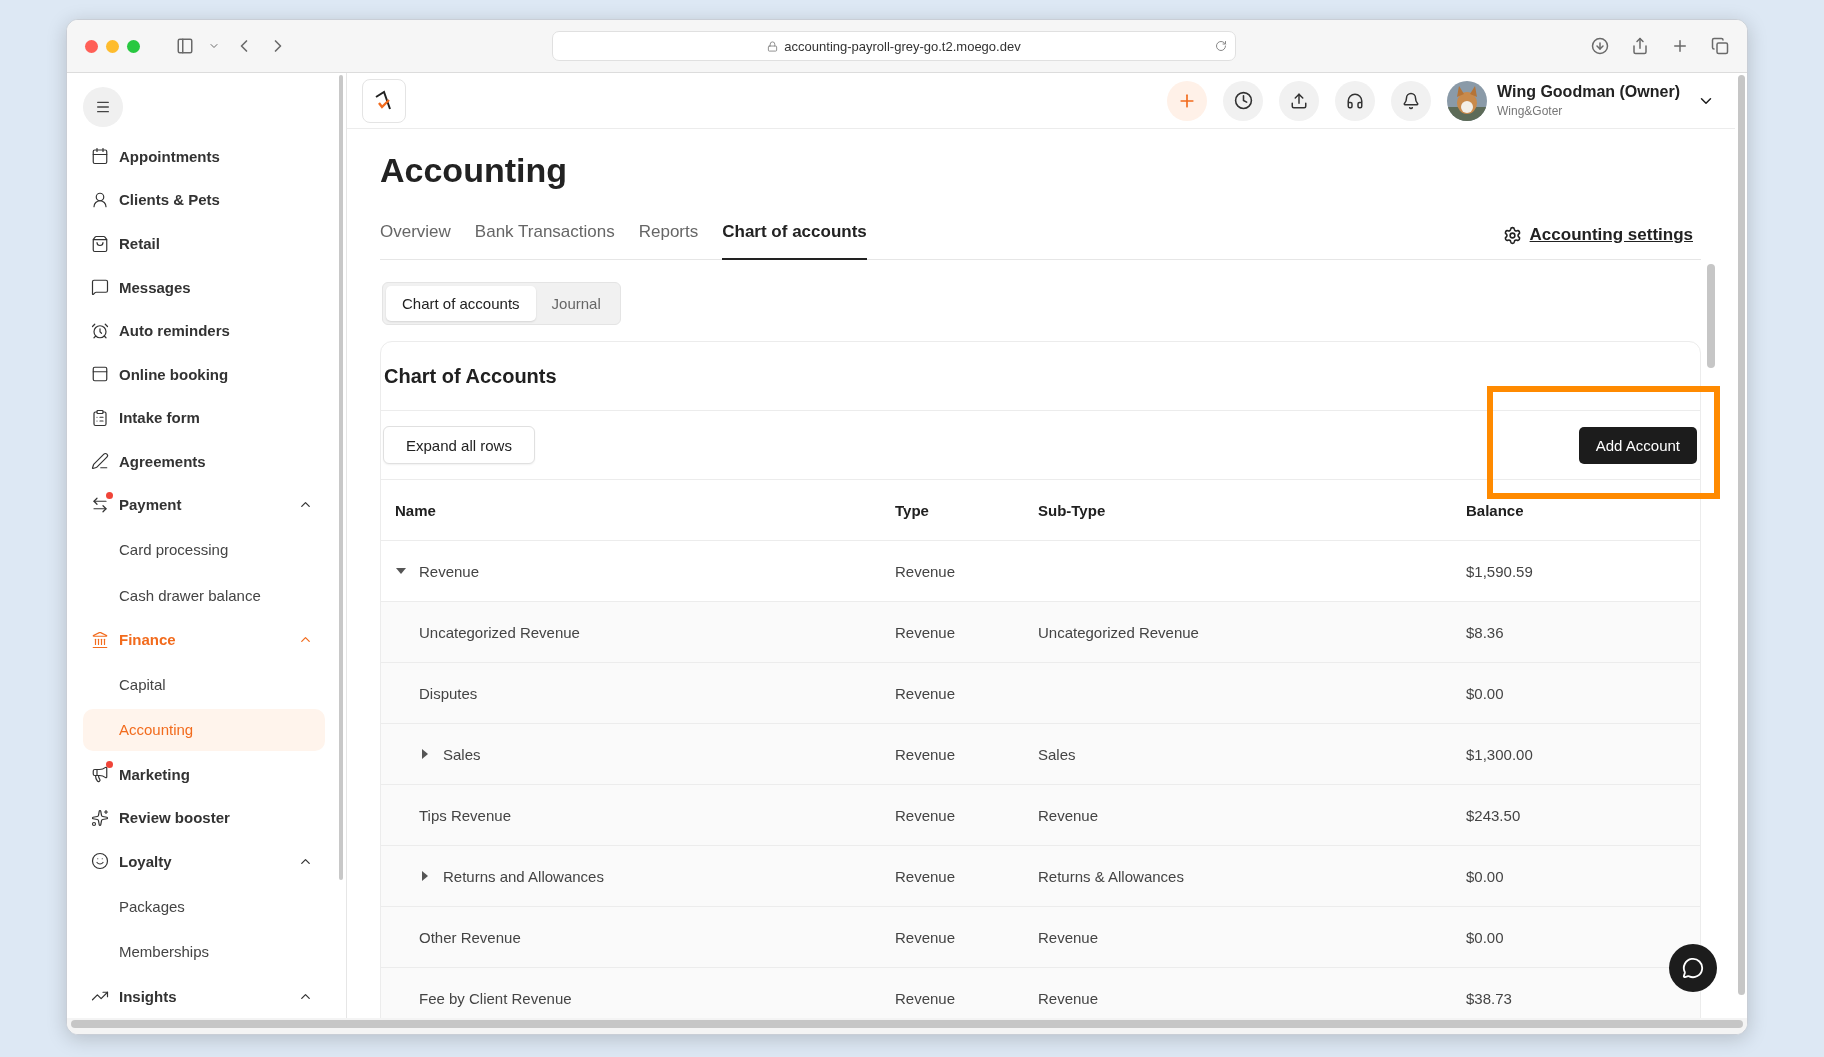 Image resolution: width=1824 pixels, height=1057 pixels. What do you see at coordinates (185, 46) in the screenshot?
I see `sidebar-toggle-icon` at bounding box center [185, 46].